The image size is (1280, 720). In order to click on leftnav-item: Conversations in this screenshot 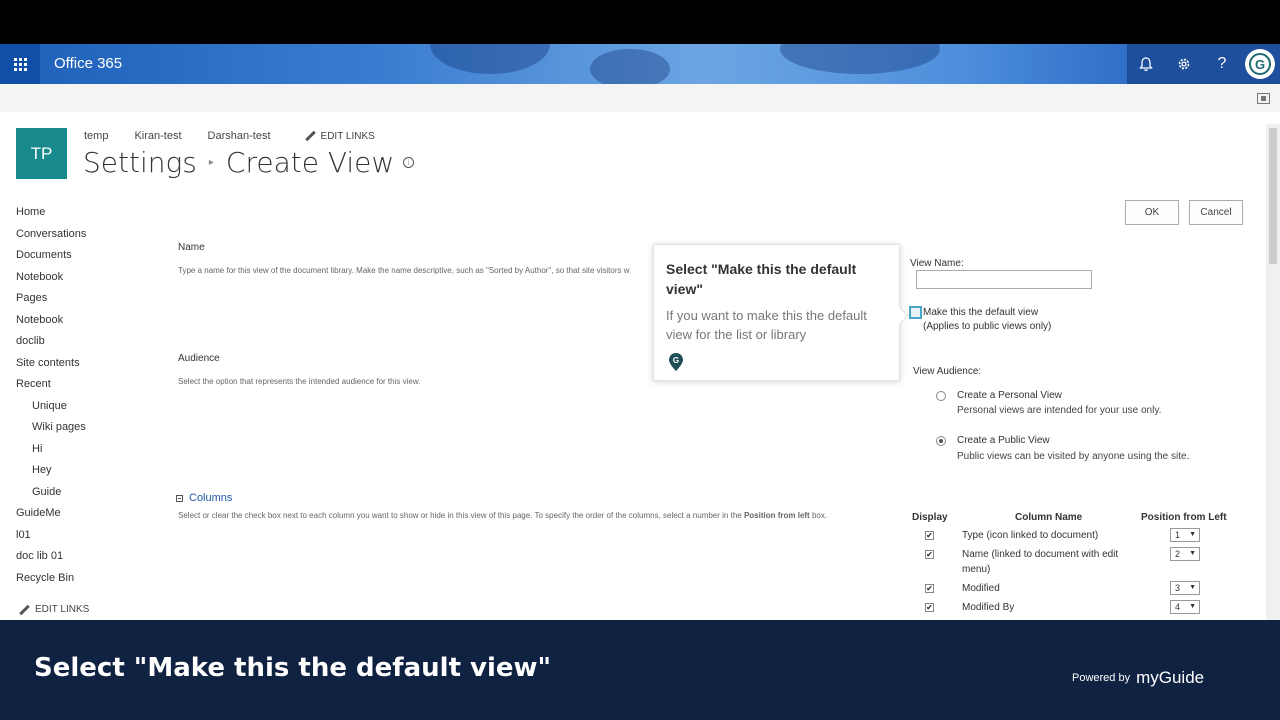, I will do `click(51, 238)`.